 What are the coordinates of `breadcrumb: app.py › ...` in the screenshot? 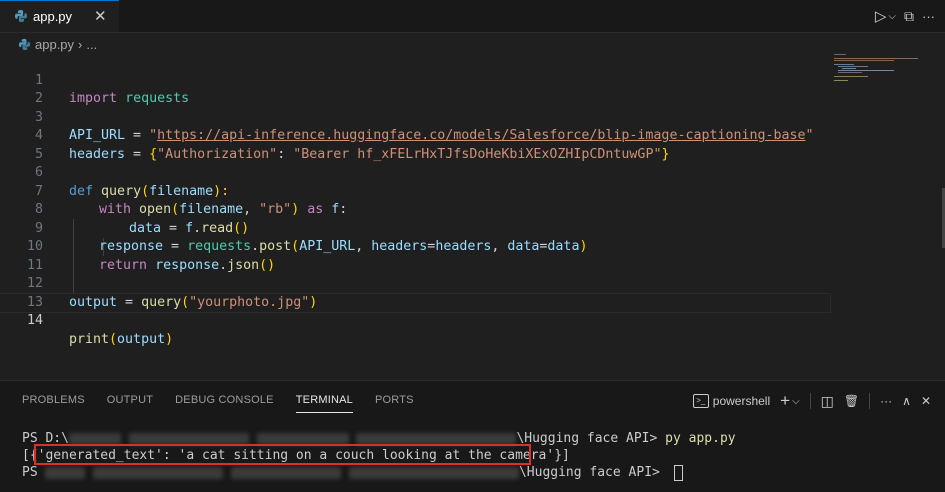 It's located at (57, 44).